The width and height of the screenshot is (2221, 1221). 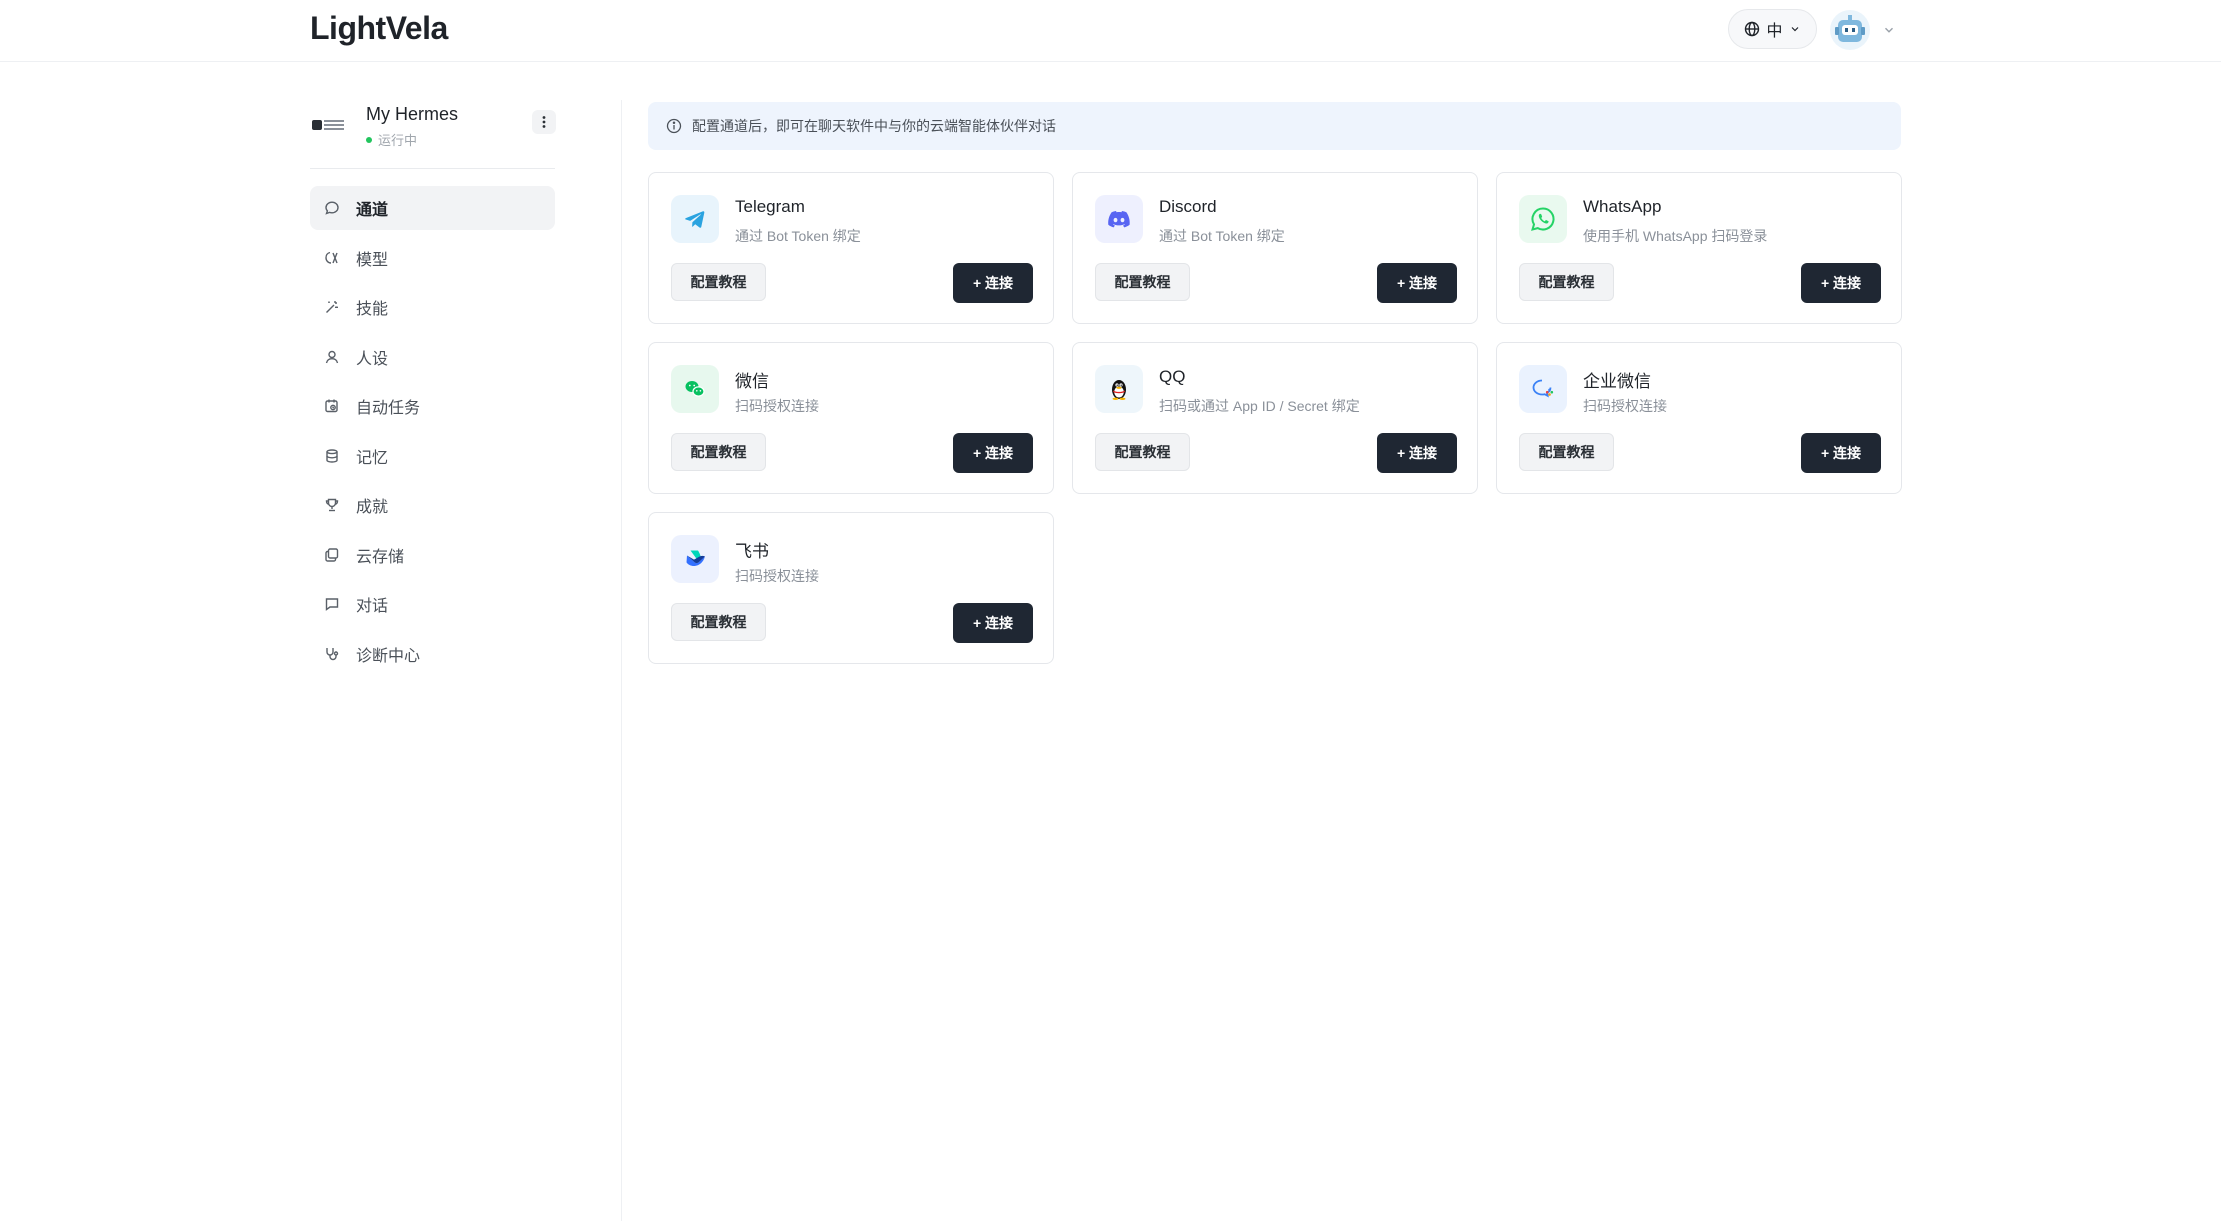 I want to click on sidebar-item-persona: 人设, so click(x=432, y=357).